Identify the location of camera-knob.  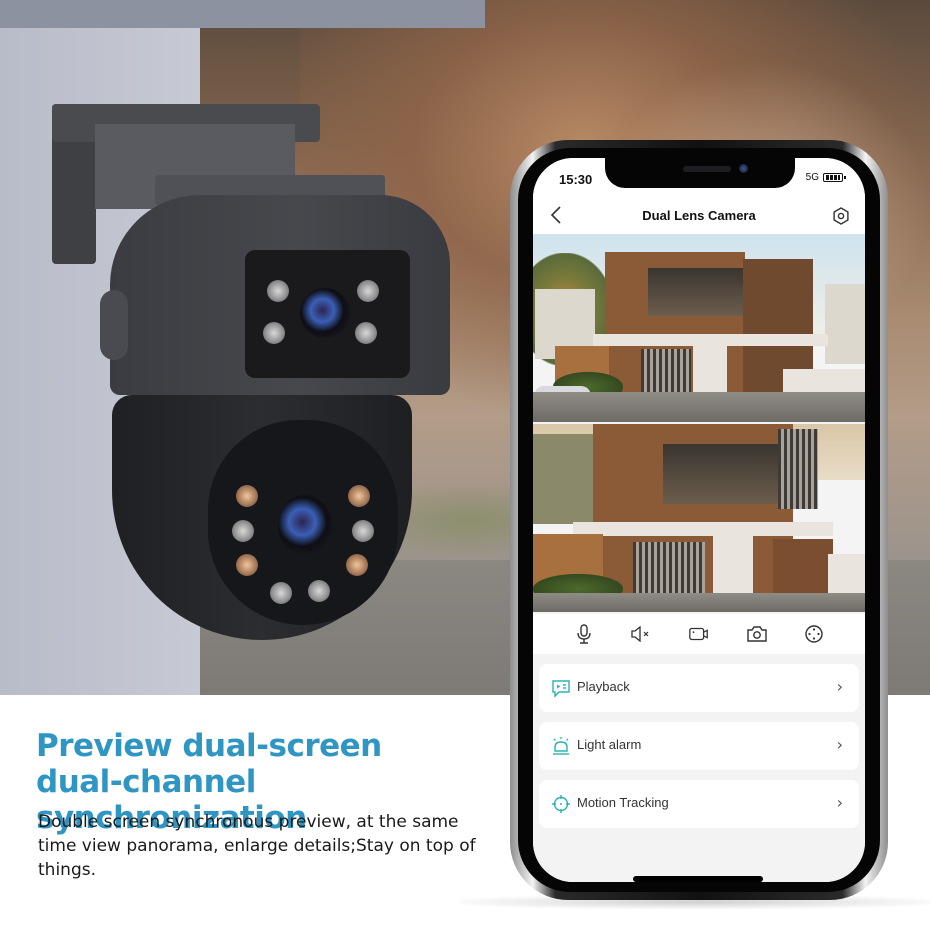
(114, 325).